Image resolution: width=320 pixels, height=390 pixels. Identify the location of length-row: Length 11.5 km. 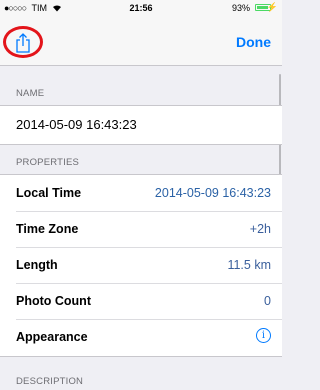
(141, 265).